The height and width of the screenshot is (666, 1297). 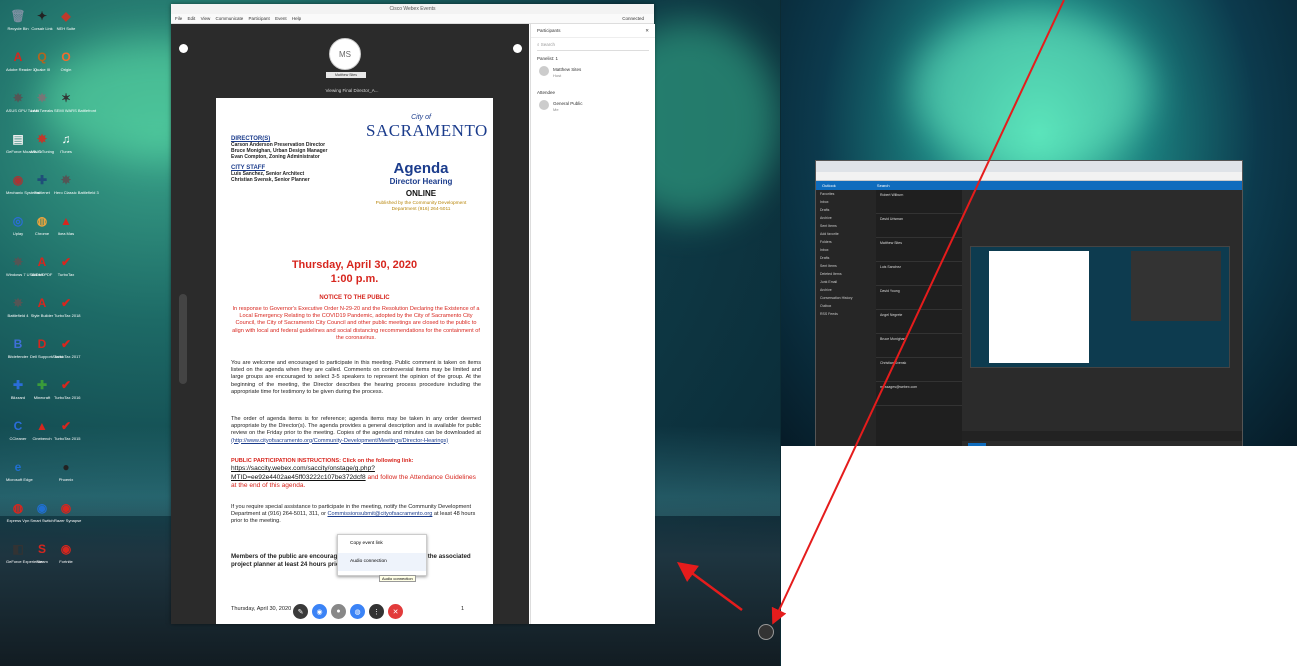 What do you see at coordinates (18, 510) in the screenshot?
I see `desktop-icon: ◍ Express Vpn` at bounding box center [18, 510].